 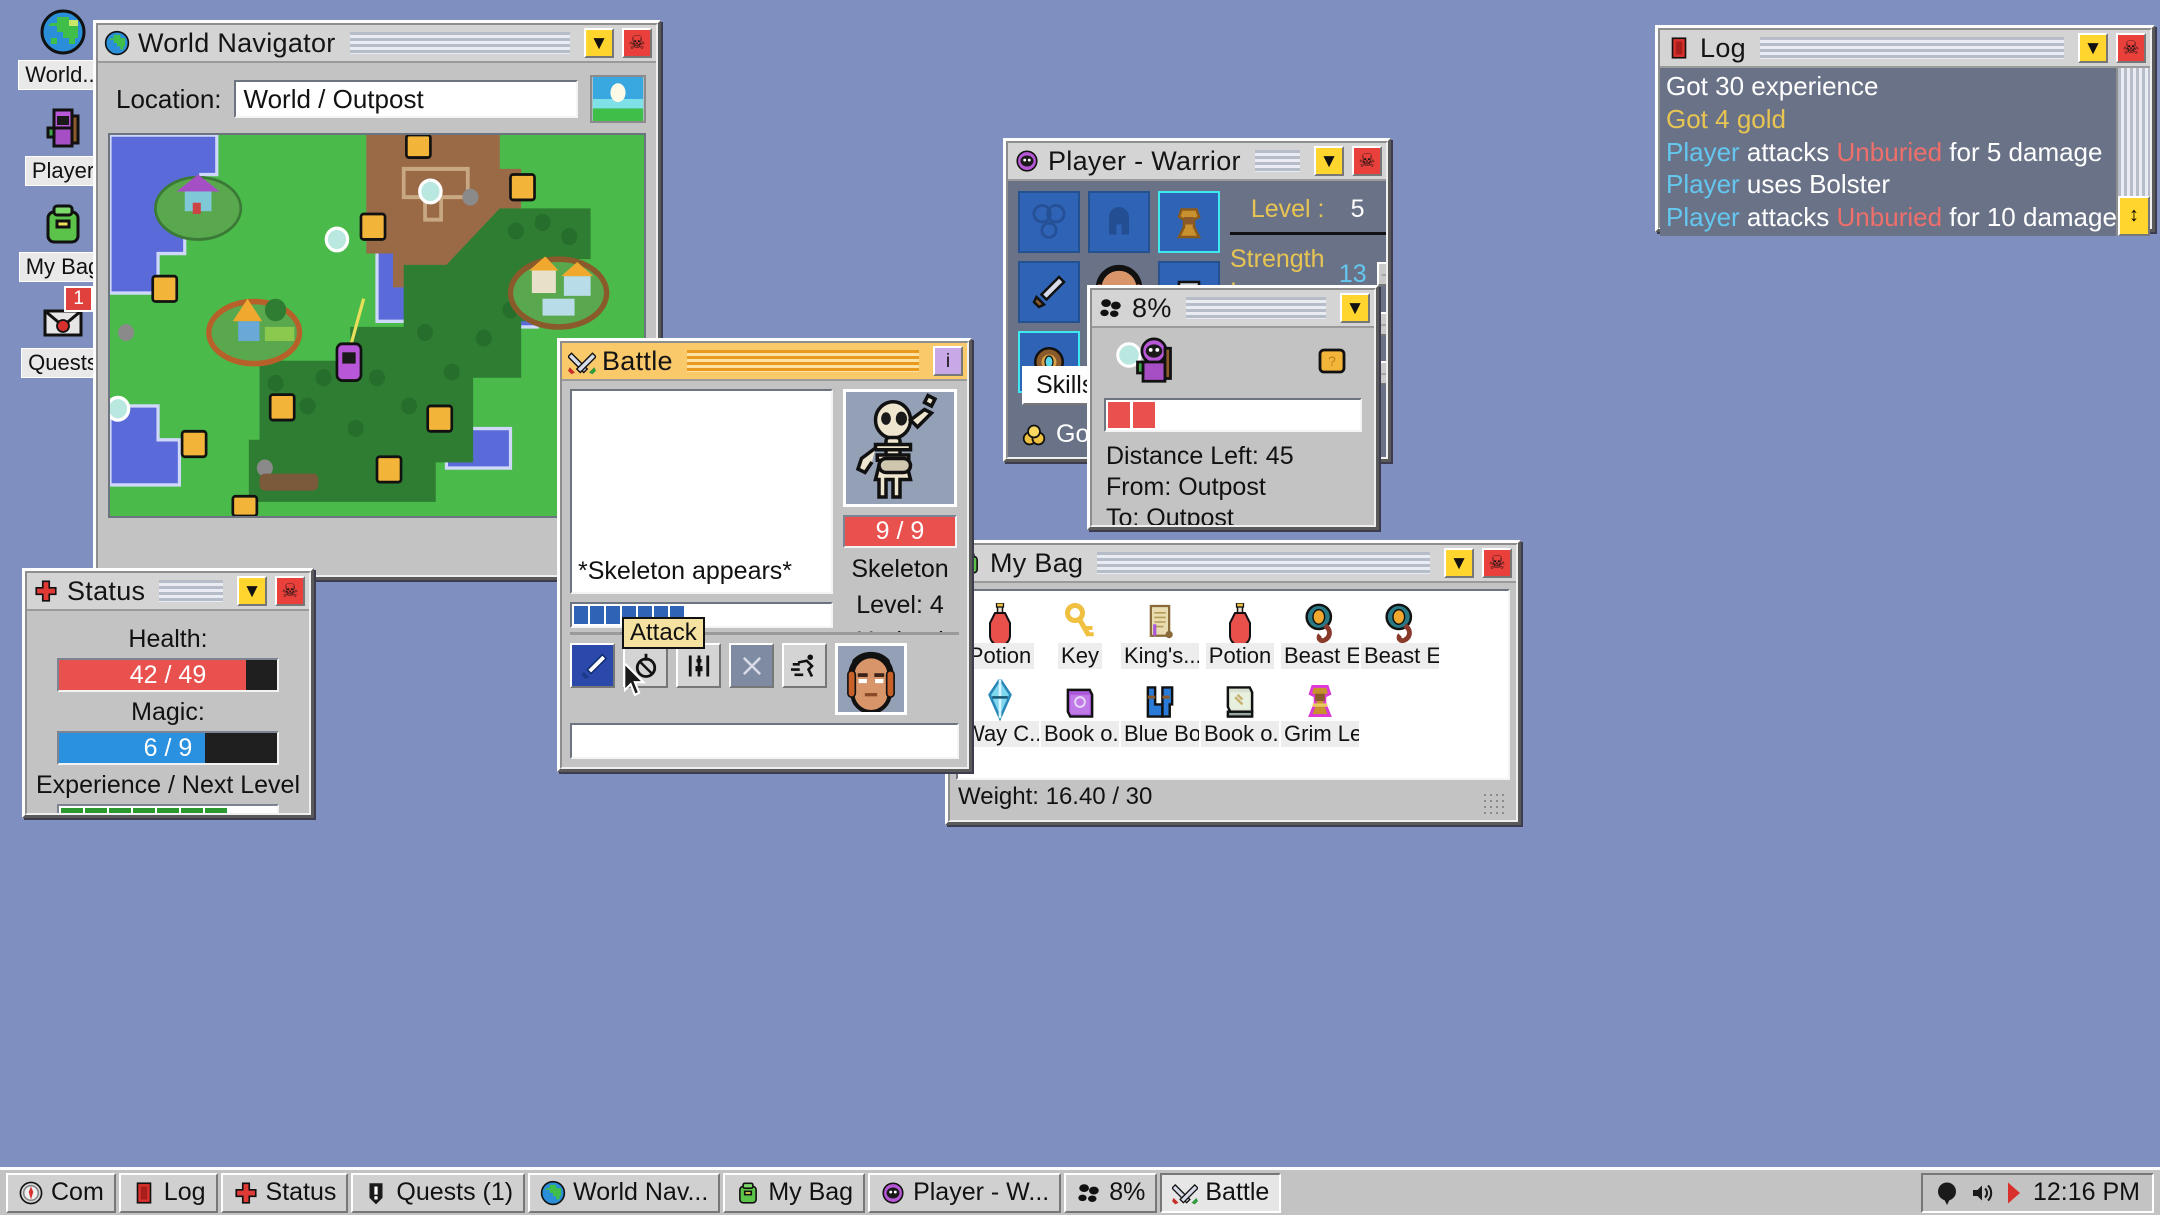 What do you see at coordinates (698, 665) in the screenshot?
I see `item-button` at bounding box center [698, 665].